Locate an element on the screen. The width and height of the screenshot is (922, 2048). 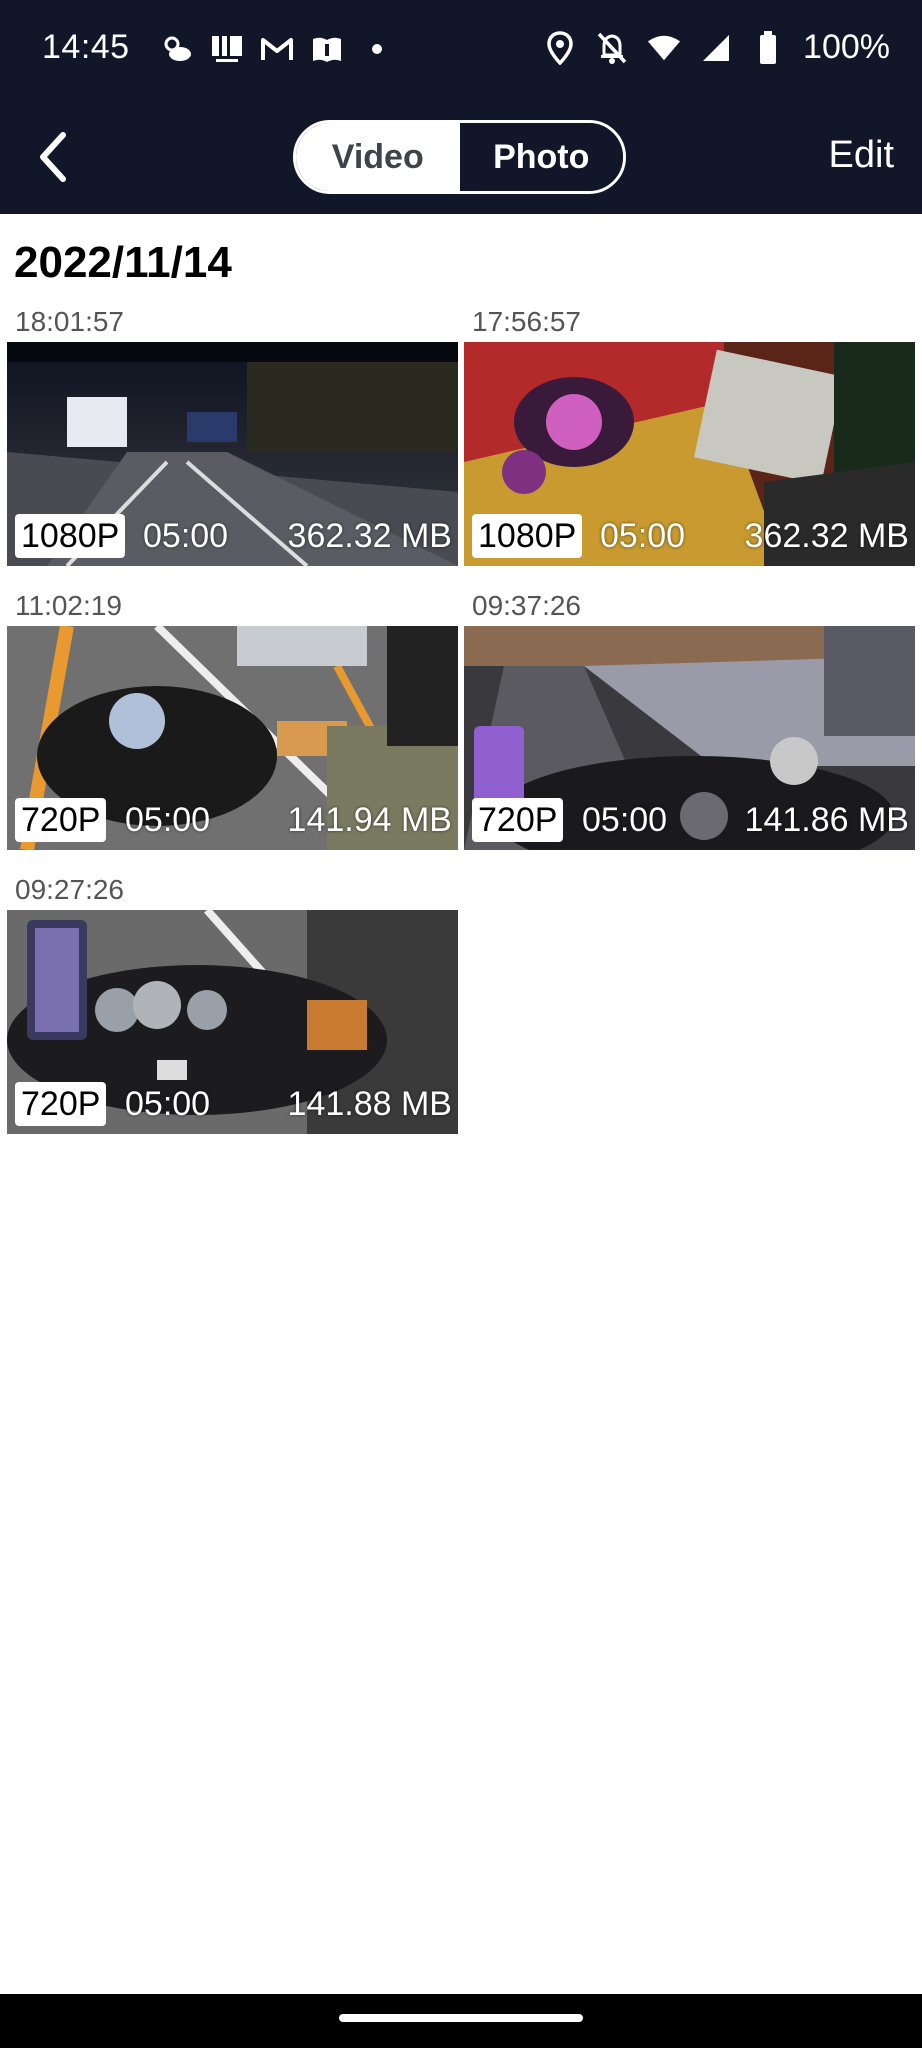
video-time: 17:56:57 is located at coordinates (526, 321).